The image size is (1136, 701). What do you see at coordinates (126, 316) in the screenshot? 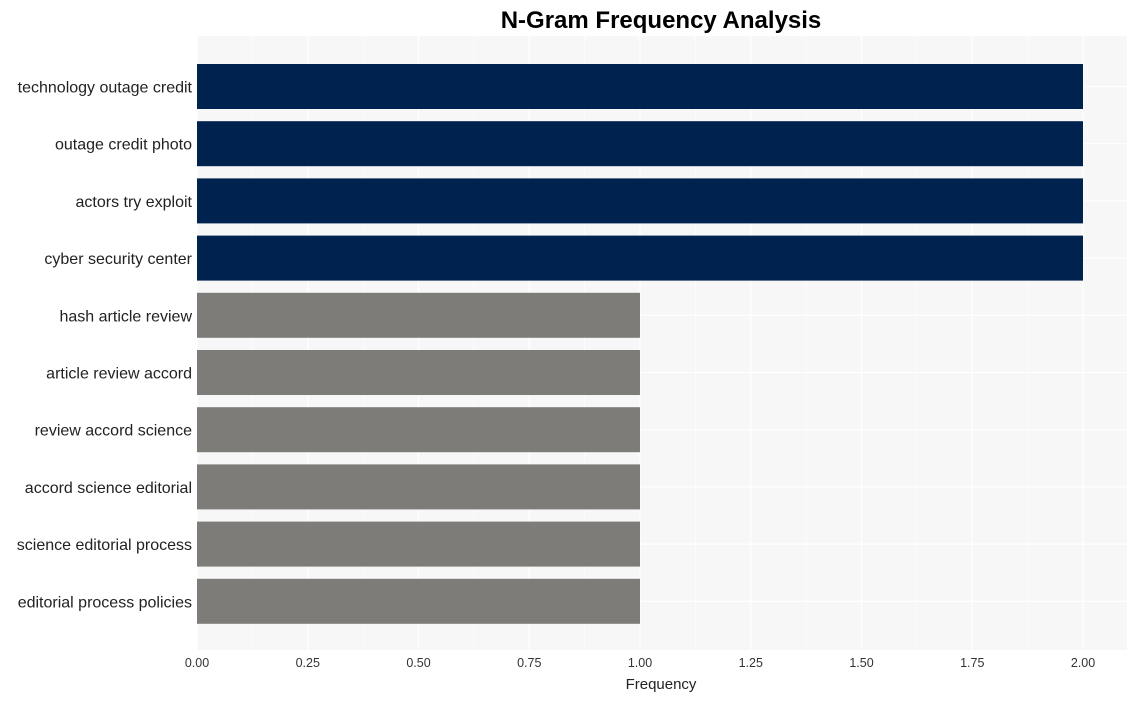
I see `y-tick-label: hash article review` at bounding box center [126, 316].